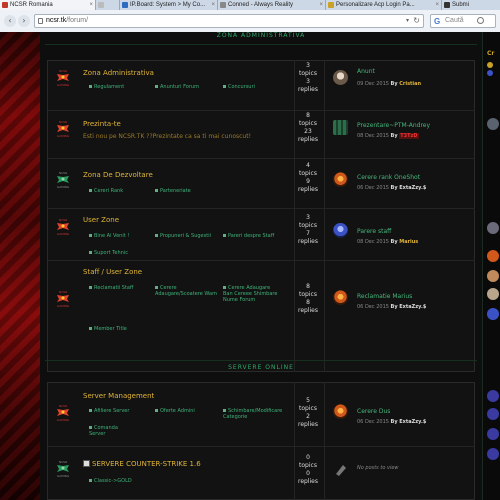  Describe the element at coordinates (261, 37) in the screenshot. I see `category-title: ZONA ADMINISTRATIVA` at that location.